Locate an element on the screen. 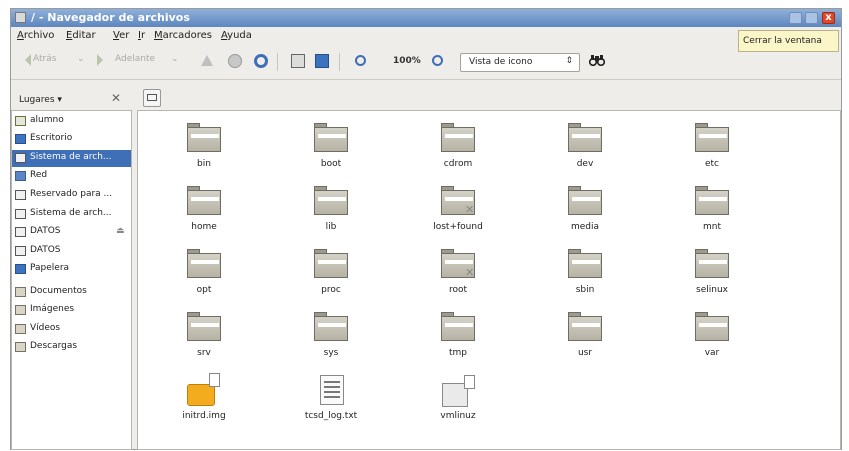 The image size is (849, 451). menu-ver: Ver is located at coordinates (121, 35).